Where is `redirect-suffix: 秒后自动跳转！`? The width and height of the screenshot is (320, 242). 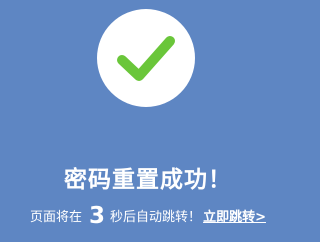
redirect-suffix: 秒后自动跳转！ is located at coordinates (156, 217).